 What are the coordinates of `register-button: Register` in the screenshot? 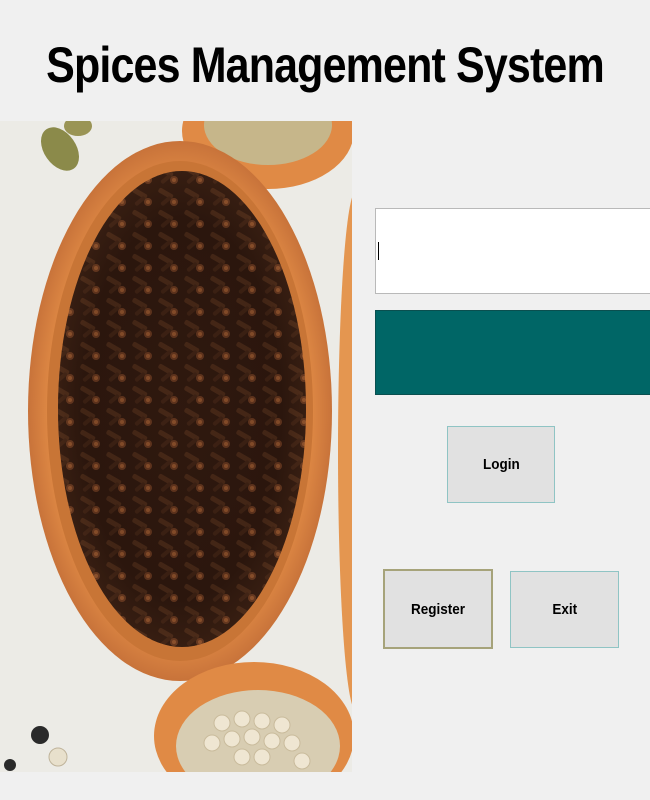 It's located at (438, 609).